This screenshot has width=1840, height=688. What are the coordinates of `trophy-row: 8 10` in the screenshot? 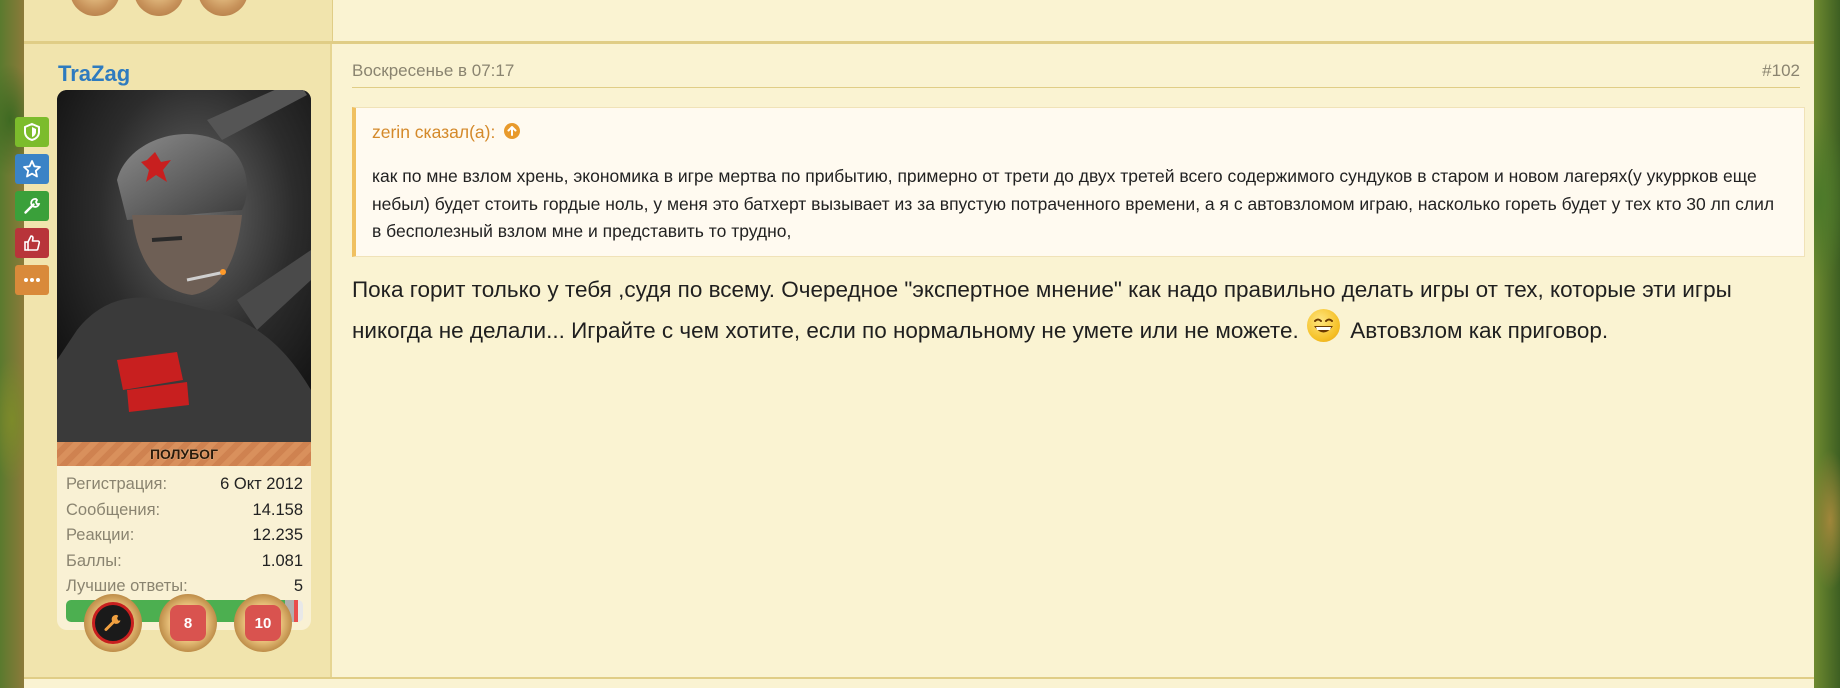 It's located at (209, 624).